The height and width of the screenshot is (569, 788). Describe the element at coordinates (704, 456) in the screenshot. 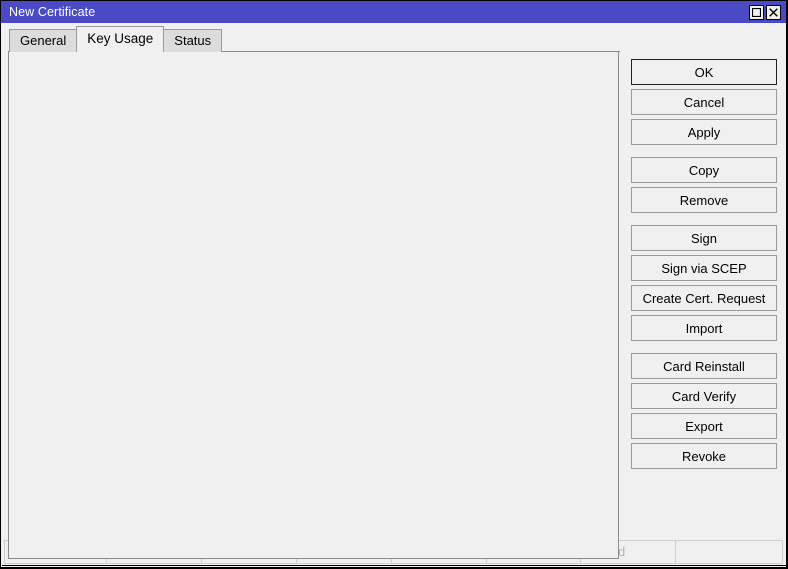

I see `revoke-button: Revoke` at that location.